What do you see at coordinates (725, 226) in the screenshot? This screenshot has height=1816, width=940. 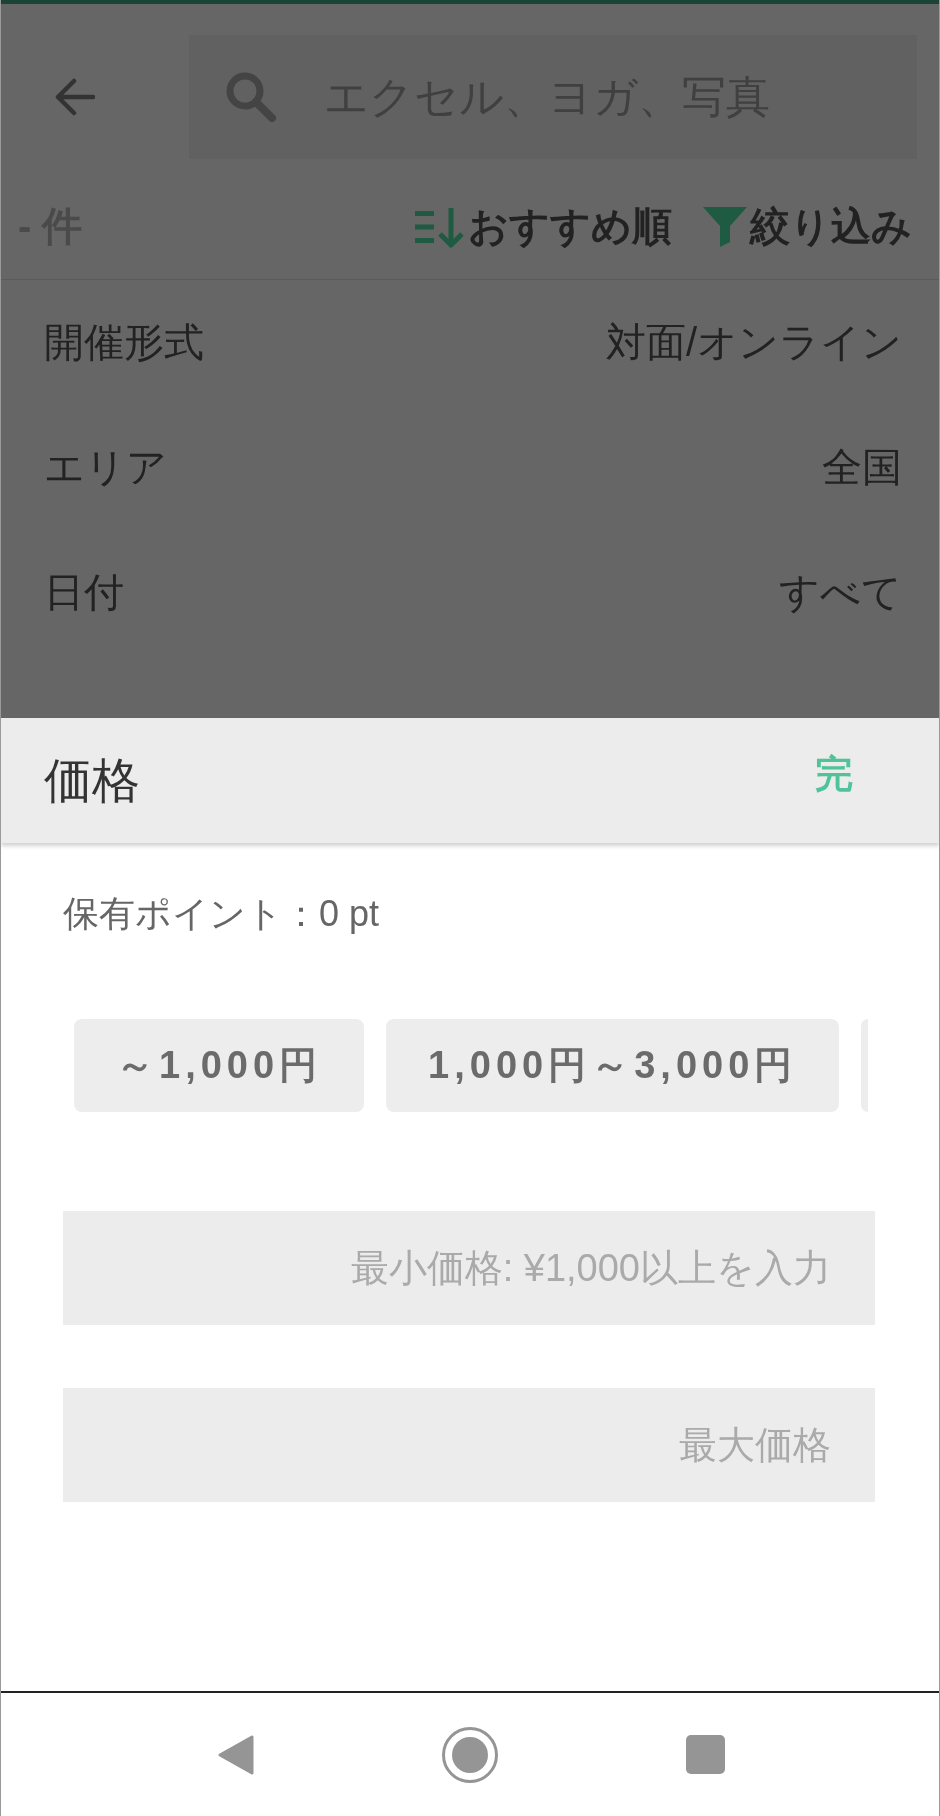 I see `funnel-icon` at bounding box center [725, 226].